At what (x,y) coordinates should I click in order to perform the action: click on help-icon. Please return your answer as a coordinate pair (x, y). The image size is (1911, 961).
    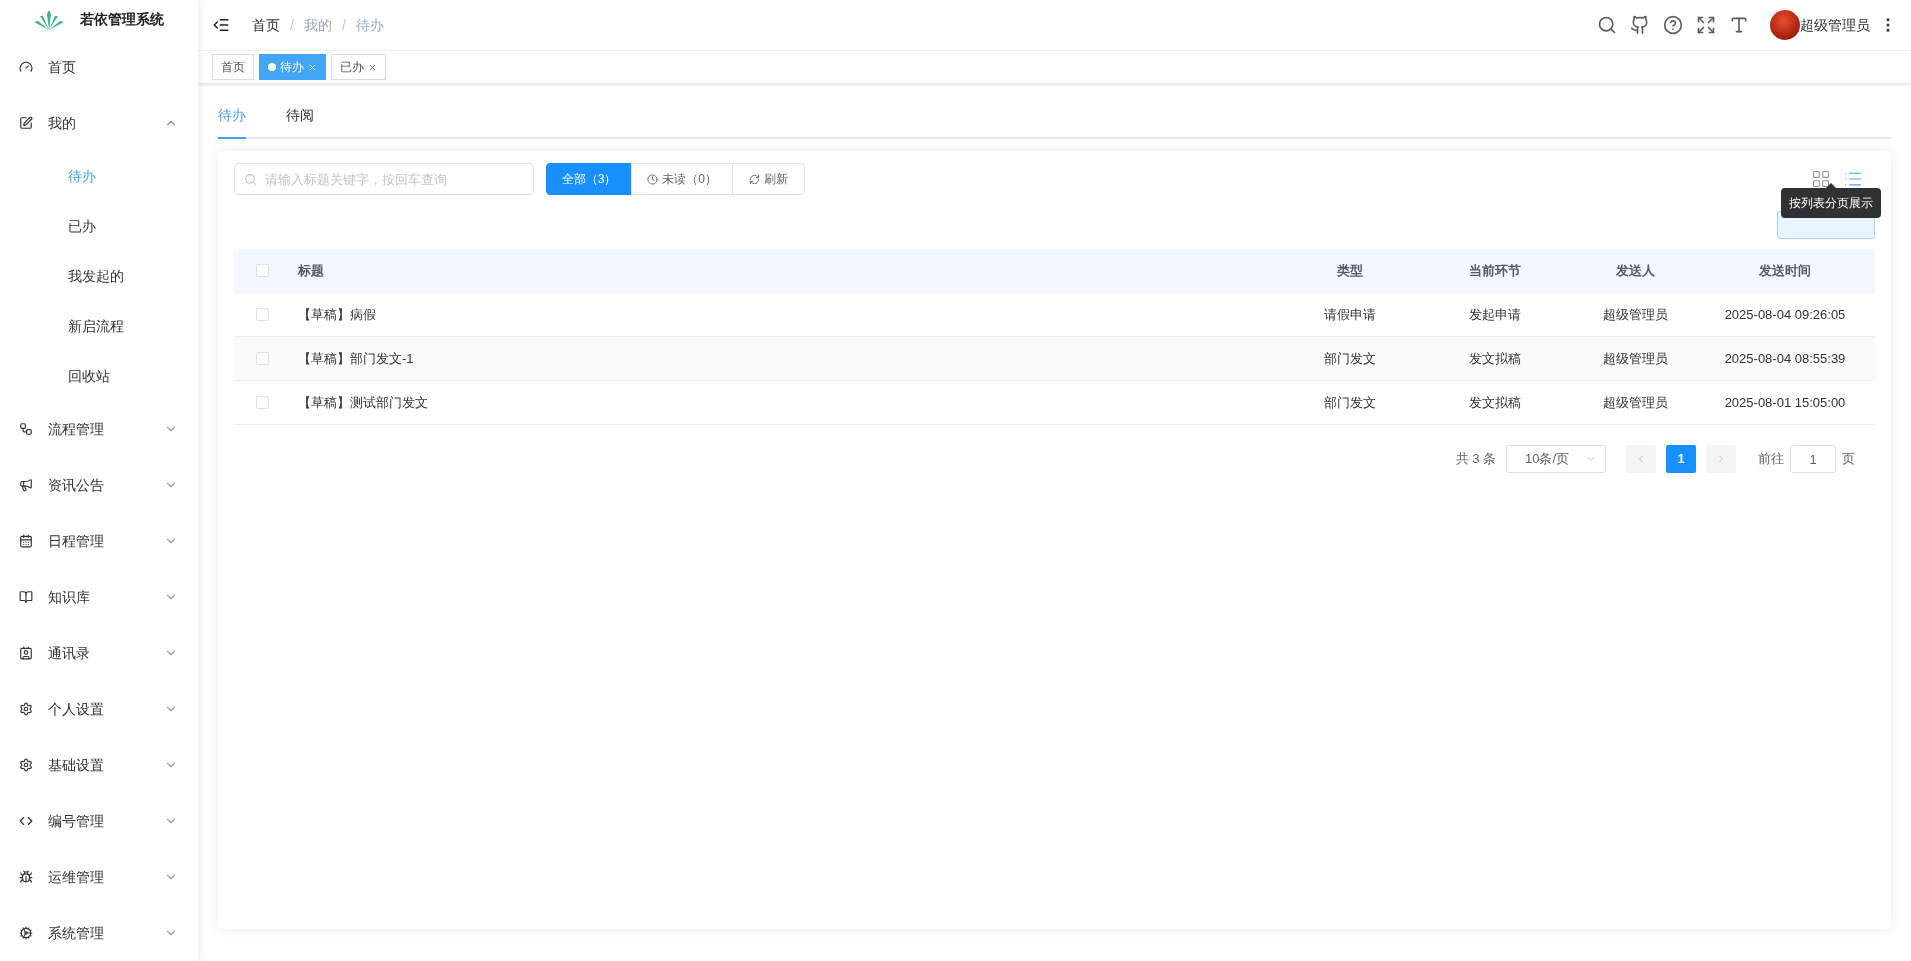
    Looking at the image, I should click on (1673, 25).